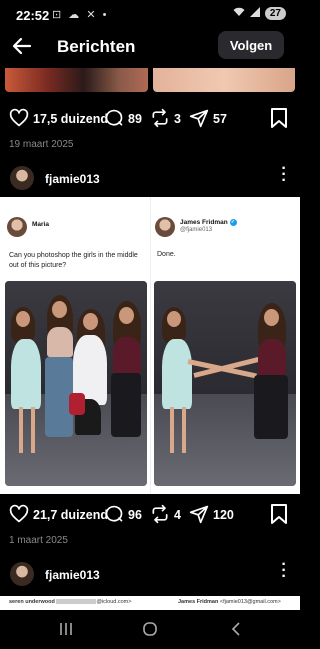  What do you see at coordinates (40, 224) in the screenshot?
I see `tweet-author-name: Maria` at bounding box center [40, 224].